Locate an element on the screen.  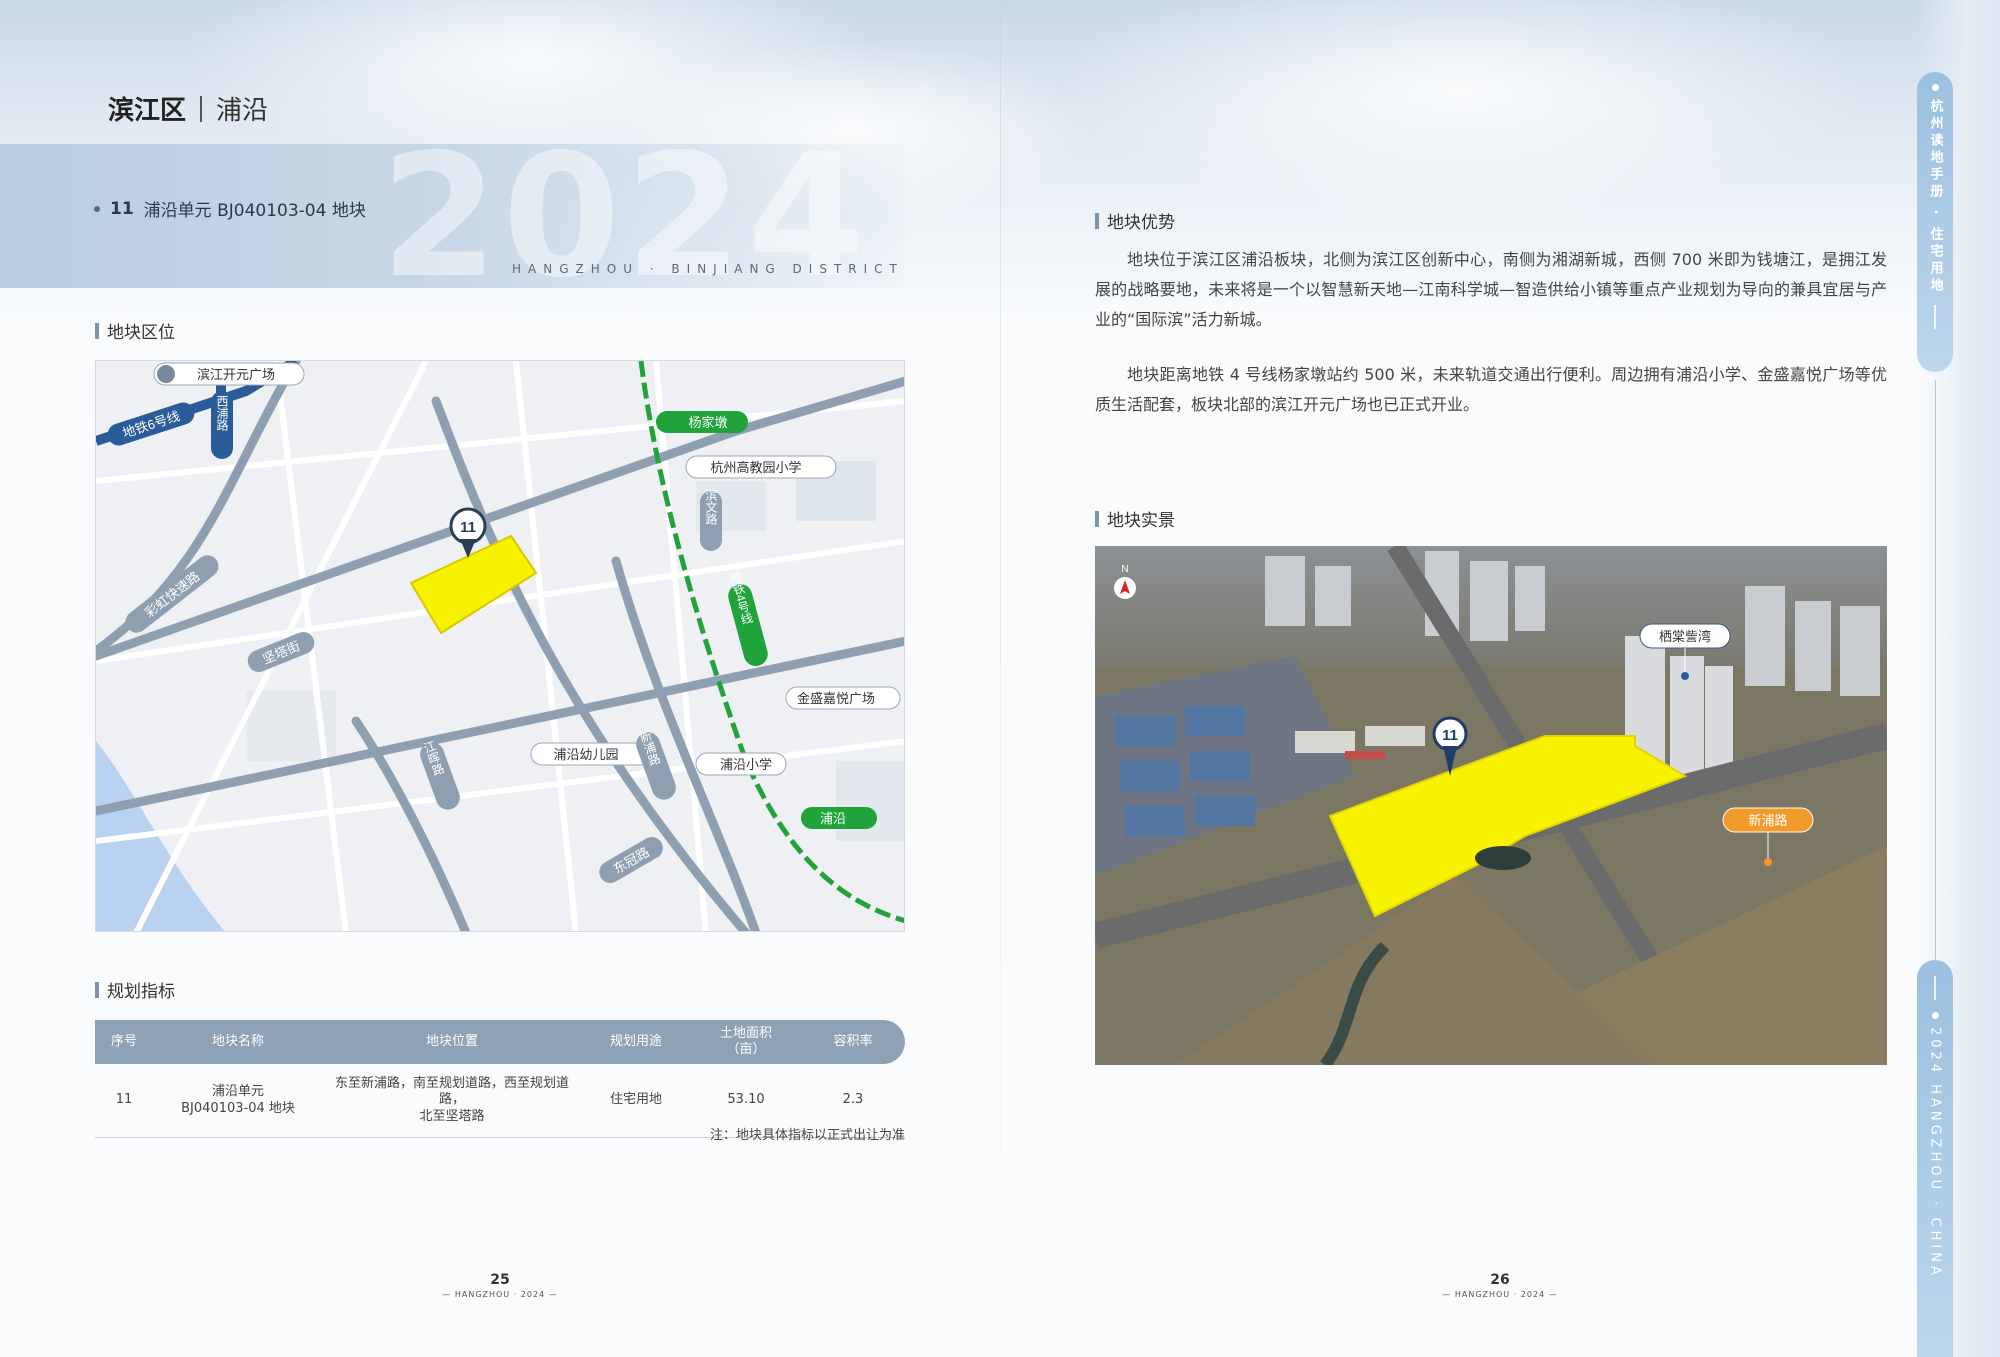
bullet-icon is located at coordinates (97, 208).